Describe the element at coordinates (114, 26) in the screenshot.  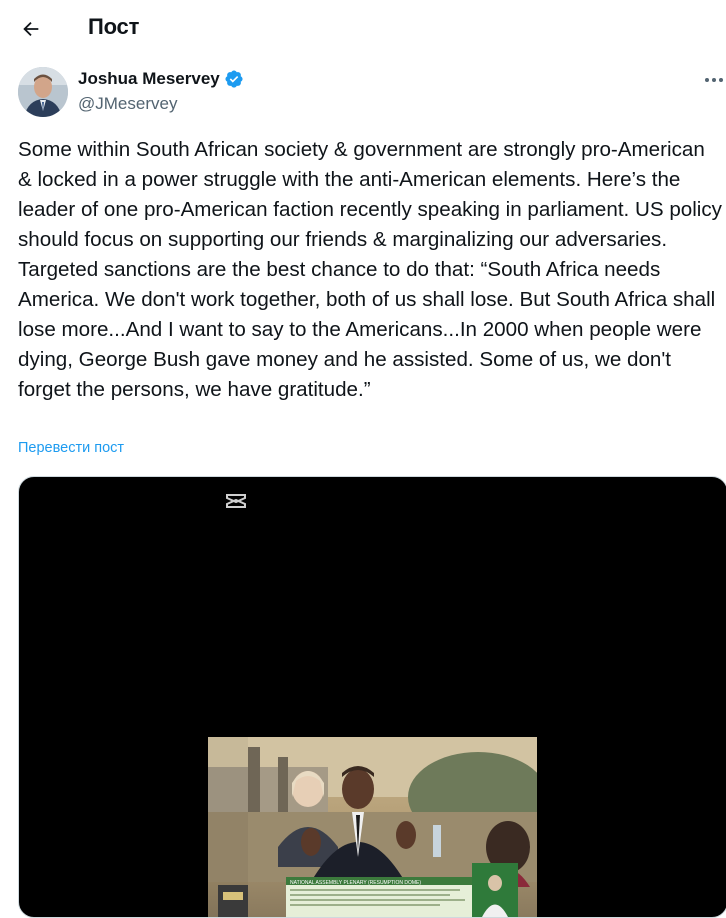
I see `page-title: Пост` at that location.